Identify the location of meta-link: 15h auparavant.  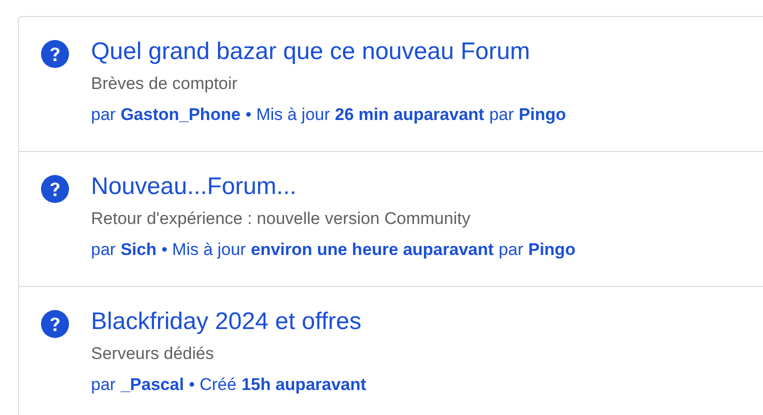
(303, 385).